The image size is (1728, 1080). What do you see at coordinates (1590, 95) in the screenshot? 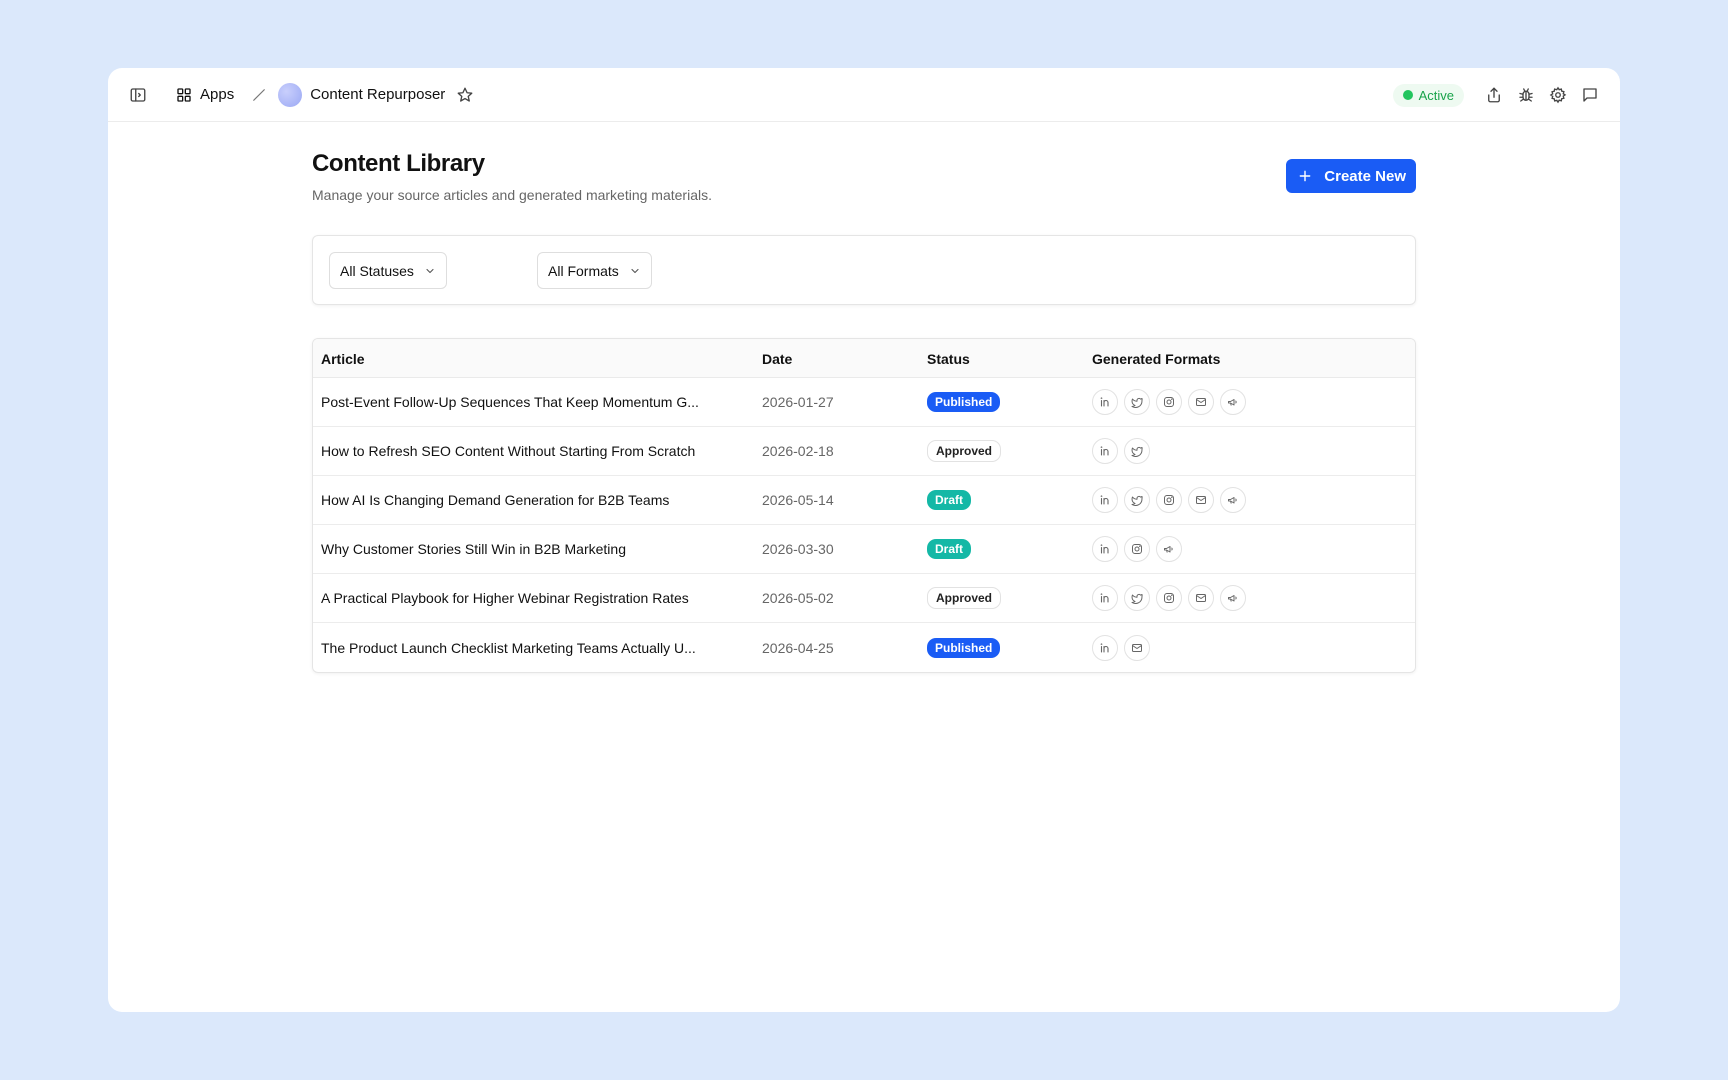
I see `chat-icon` at bounding box center [1590, 95].